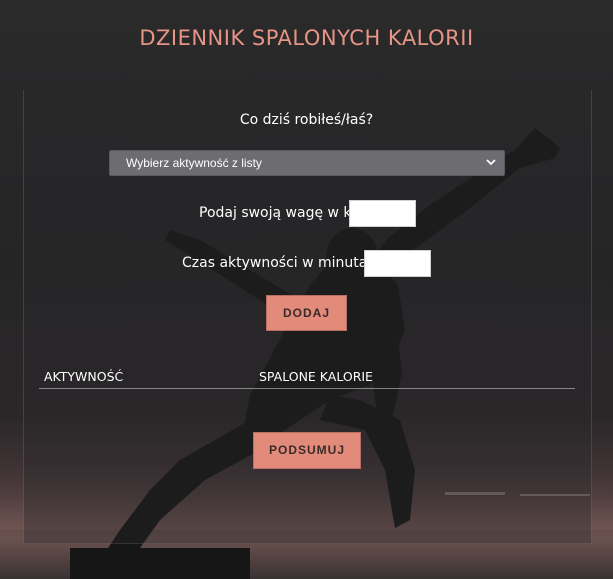 This screenshot has width=613, height=579. Describe the element at coordinates (306, 38) in the screenshot. I see `app-title: DZIENNIK SPALONYCH KALORII` at that location.